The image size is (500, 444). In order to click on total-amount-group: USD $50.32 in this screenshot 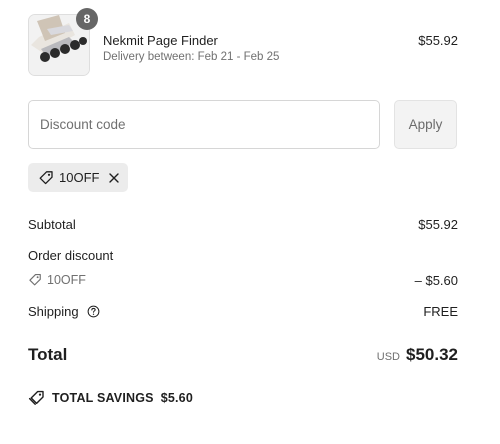, I will do `click(417, 355)`.